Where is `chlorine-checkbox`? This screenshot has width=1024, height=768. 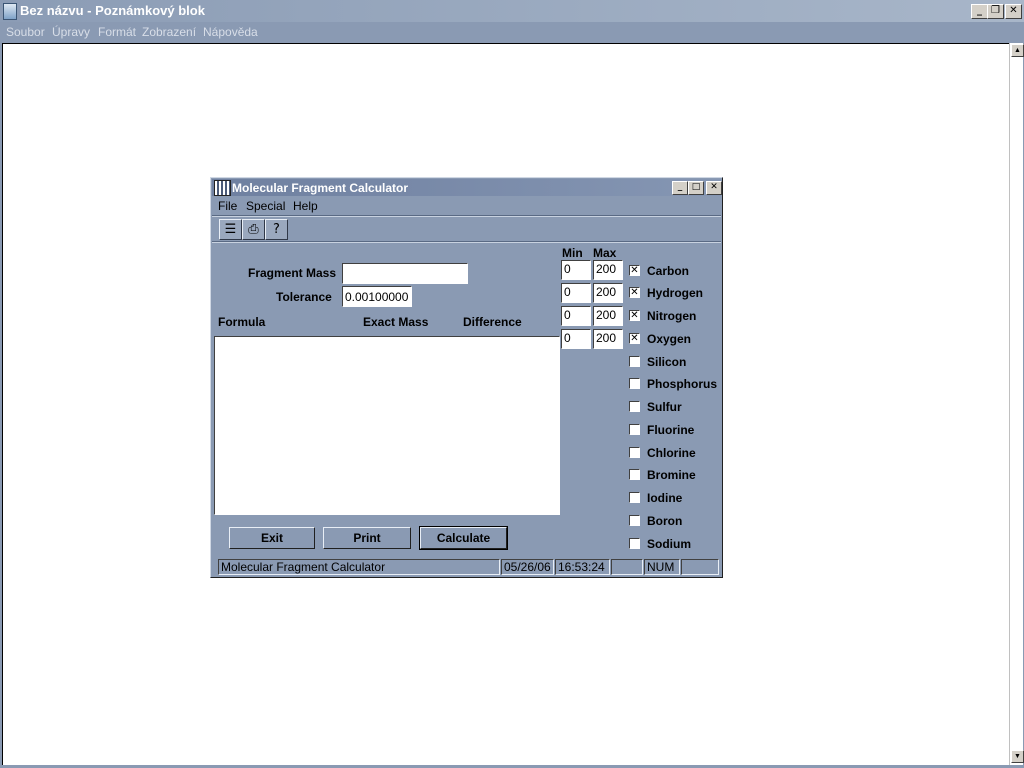
chlorine-checkbox is located at coordinates (634, 452).